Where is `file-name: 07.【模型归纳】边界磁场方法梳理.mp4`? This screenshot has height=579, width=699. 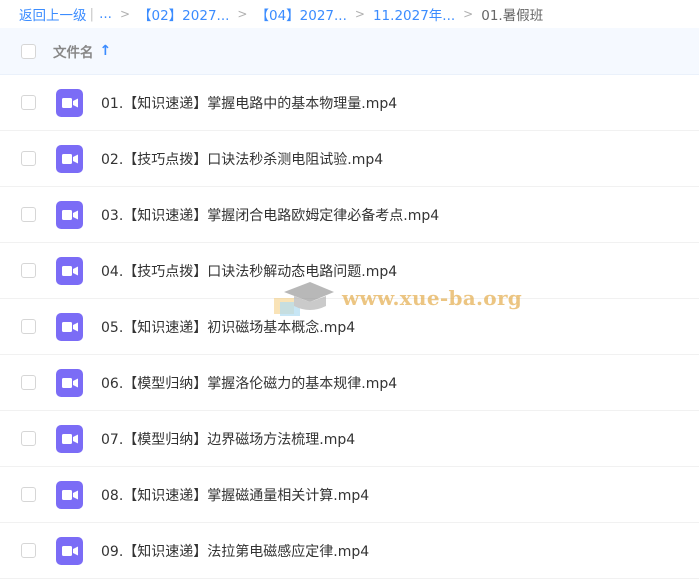 file-name: 07.【模型归纳】边界磁场方法梳理.mp4 is located at coordinates (228, 439).